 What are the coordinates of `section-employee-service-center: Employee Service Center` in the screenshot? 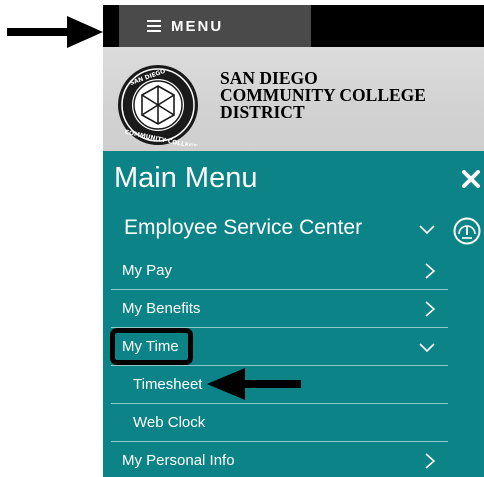 It's located at (243, 228).